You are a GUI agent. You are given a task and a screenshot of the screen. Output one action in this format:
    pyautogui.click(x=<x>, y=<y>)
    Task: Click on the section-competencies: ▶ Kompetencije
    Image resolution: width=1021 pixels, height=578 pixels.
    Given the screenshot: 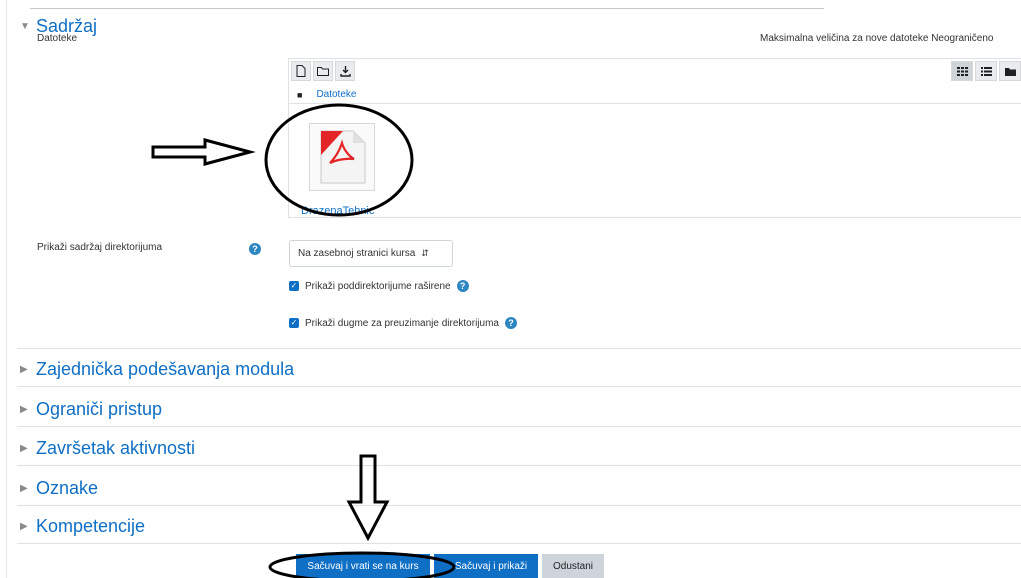 What is the action you would take?
    pyautogui.click(x=82, y=526)
    